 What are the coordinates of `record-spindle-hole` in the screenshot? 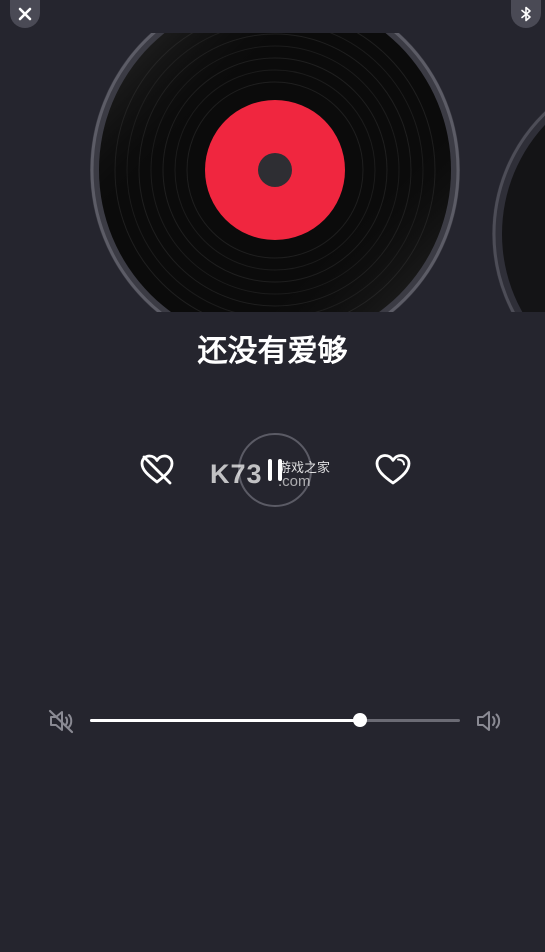 It's located at (275, 170).